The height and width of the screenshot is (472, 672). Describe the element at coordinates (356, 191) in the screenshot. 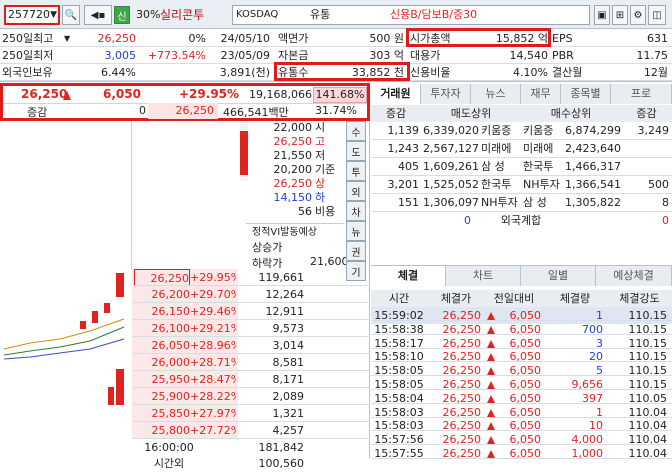

I see `side-tab: 외` at that location.